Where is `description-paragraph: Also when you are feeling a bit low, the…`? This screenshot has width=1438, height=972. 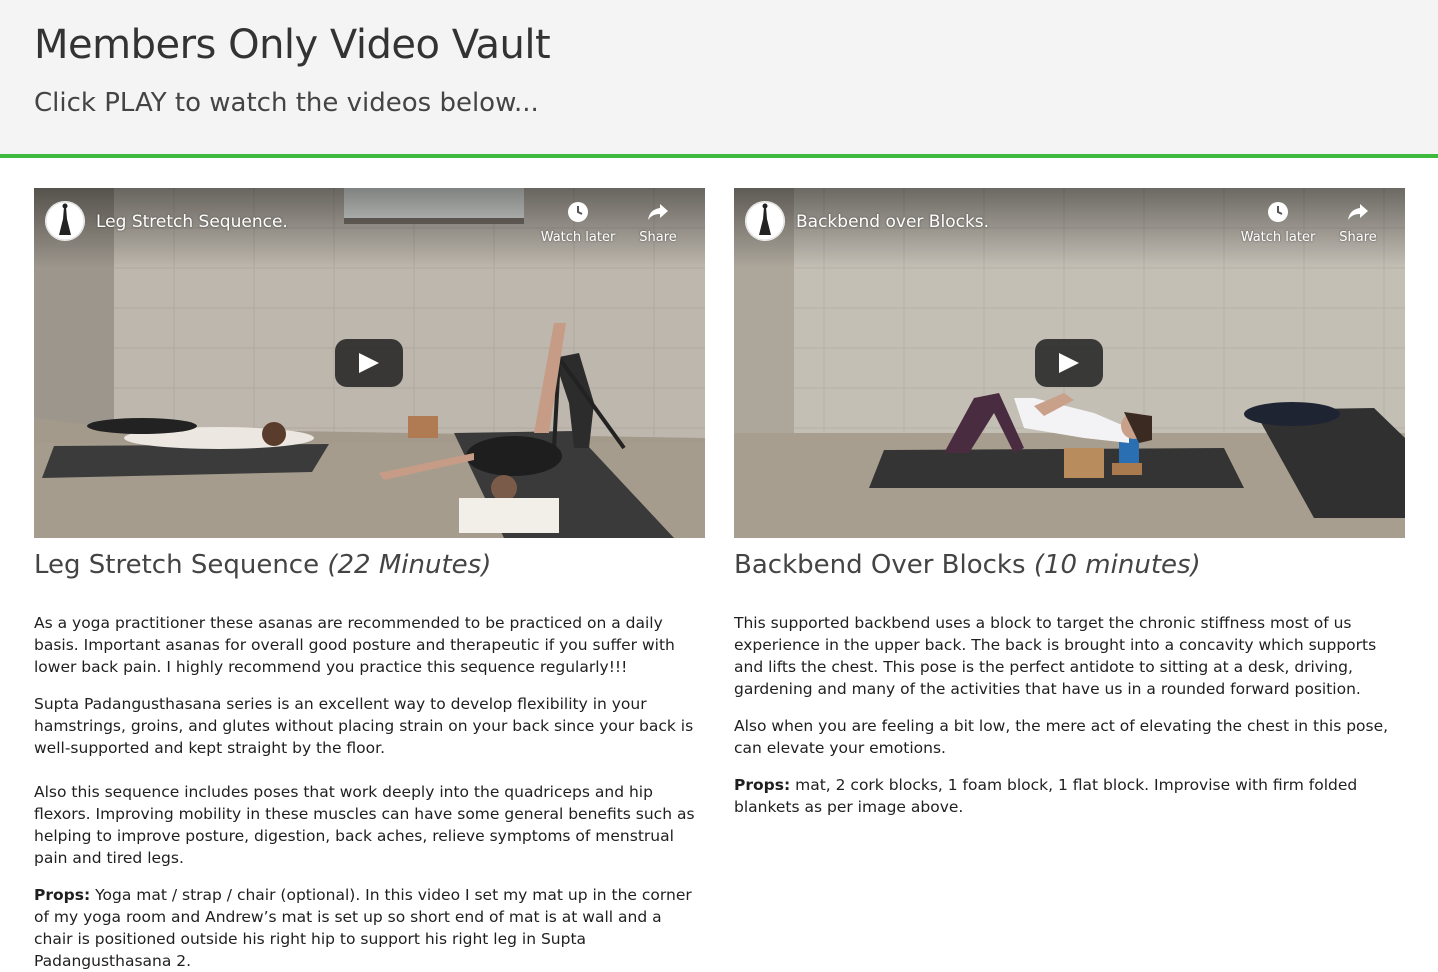 description-paragraph: Also when you are feeling a bit low, the… is located at coordinates (1061, 737).